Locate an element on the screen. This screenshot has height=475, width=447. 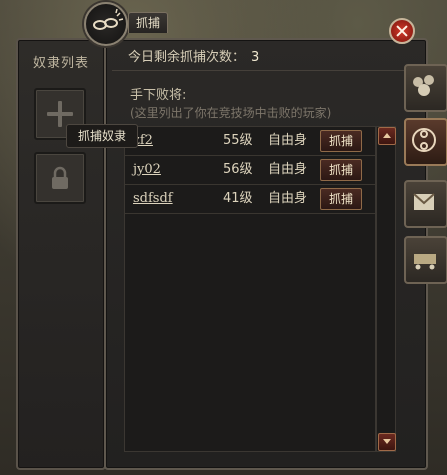
scroll-down-icon is located at coordinates (387, 441).